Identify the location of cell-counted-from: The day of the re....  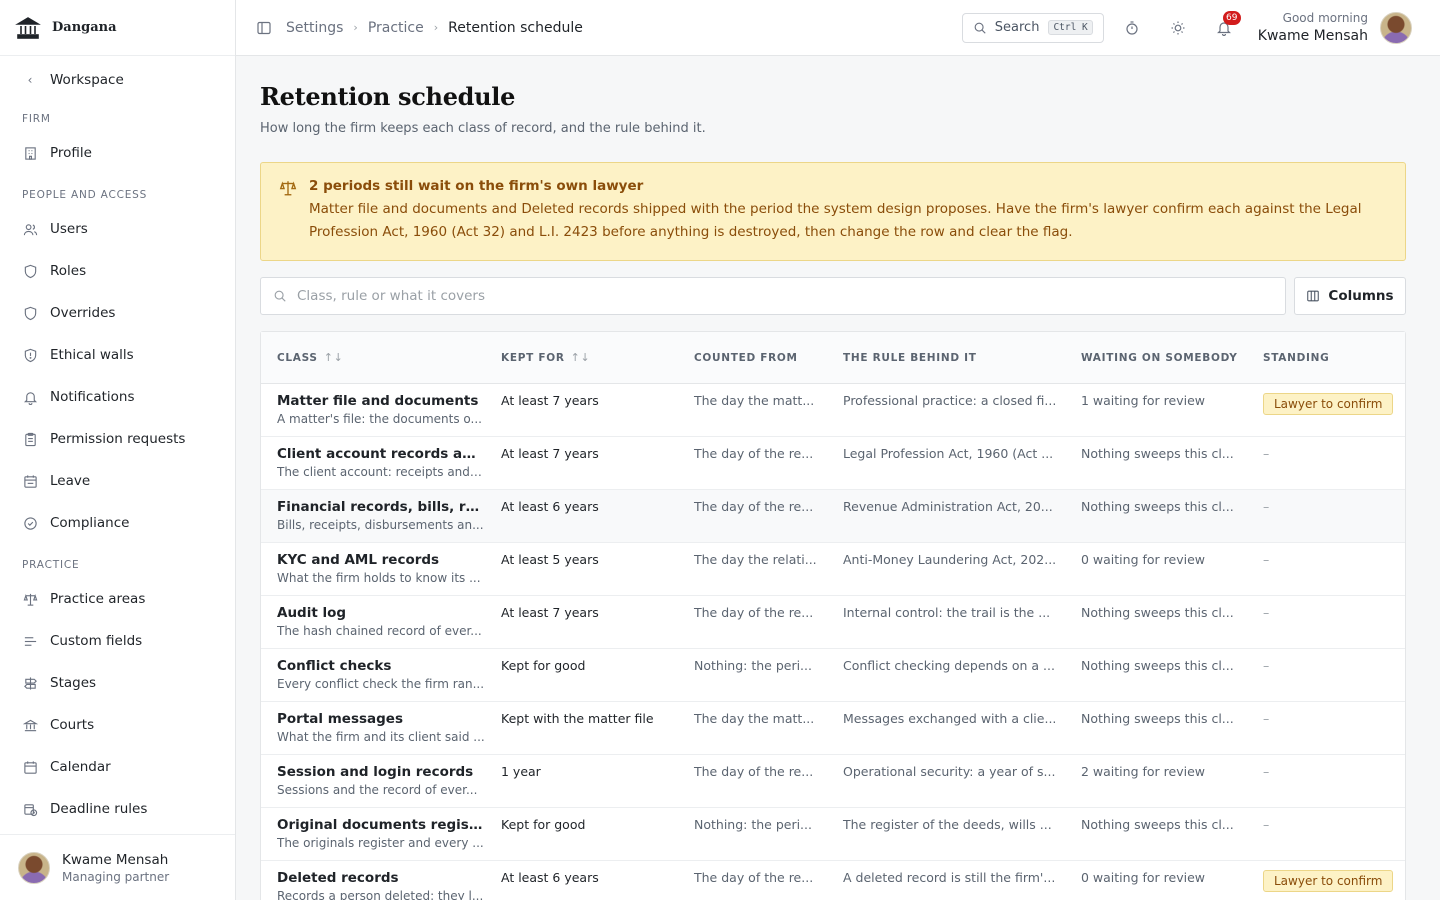
(754, 506).